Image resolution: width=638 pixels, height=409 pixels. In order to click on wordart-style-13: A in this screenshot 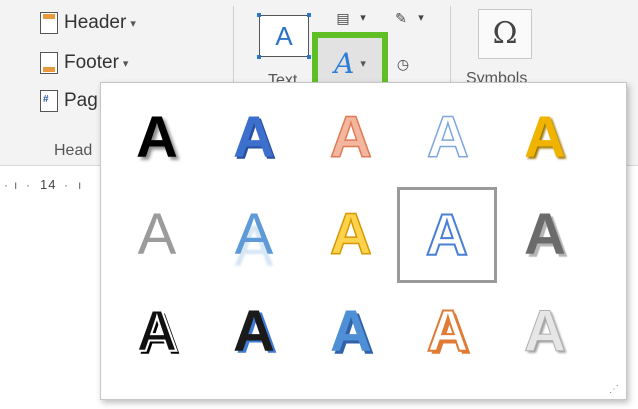, I will do `click(351, 331)`.